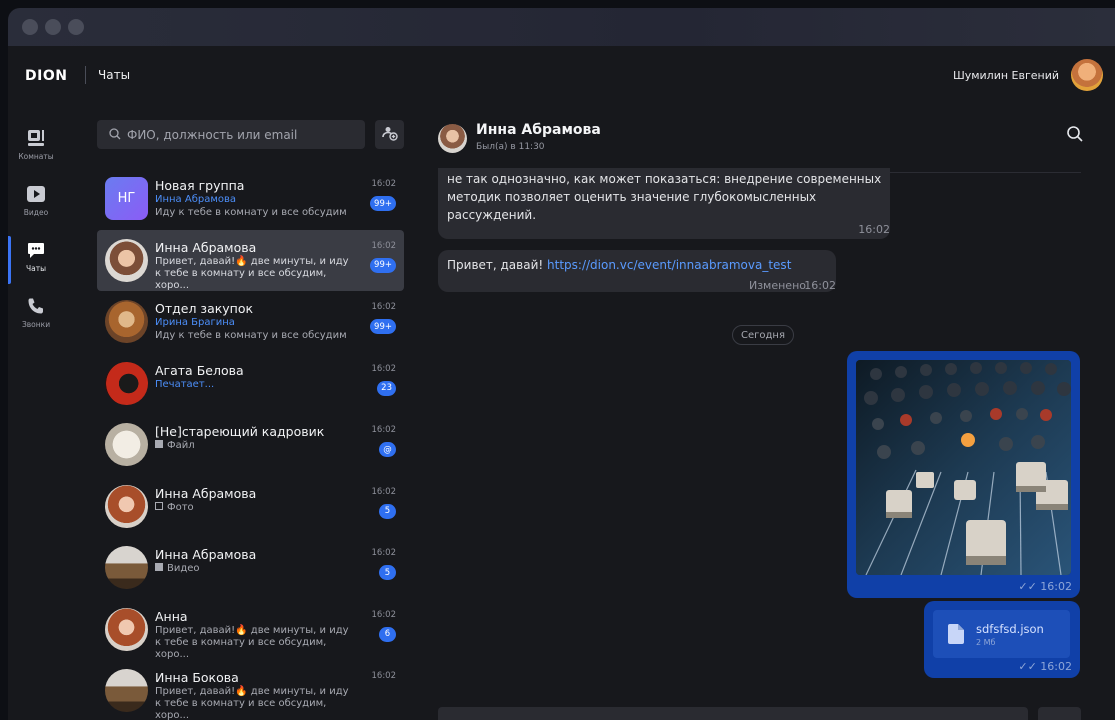  I want to click on rooms-icon, so click(36, 138).